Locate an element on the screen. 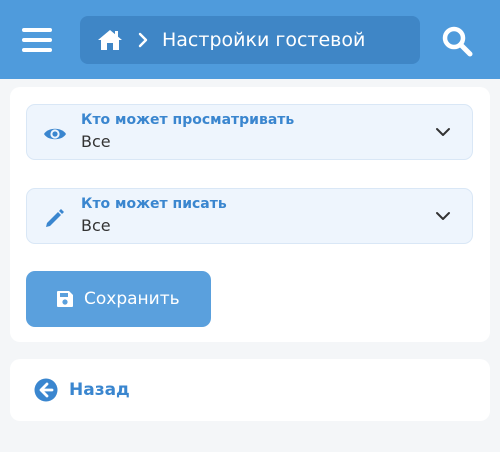  save-button: Сохранить is located at coordinates (118, 299).